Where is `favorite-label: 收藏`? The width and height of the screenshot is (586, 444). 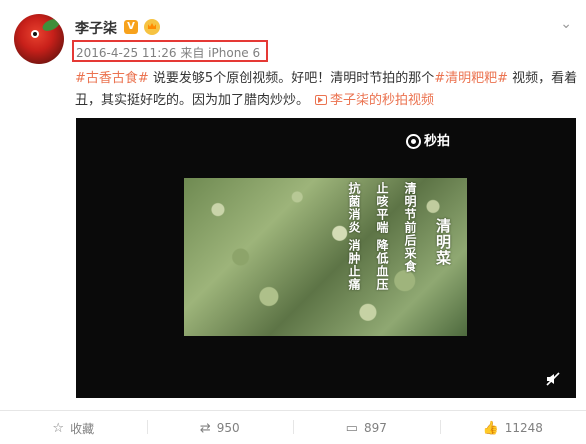 favorite-label: 收藏 is located at coordinates (82, 428).